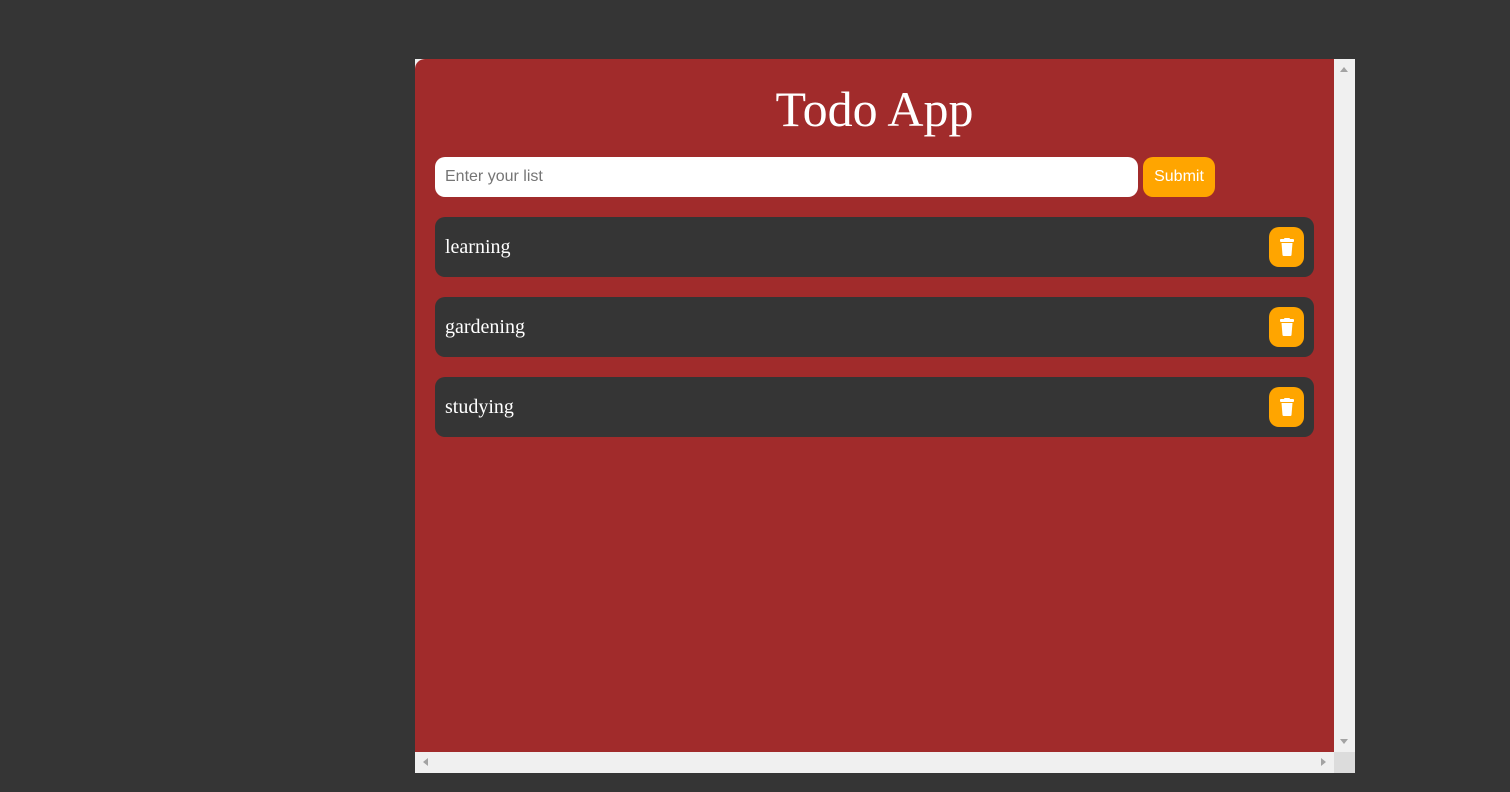  Describe the element at coordinates (1179, 177) in the screenshot. I see `submit-button: Submit` at that location.